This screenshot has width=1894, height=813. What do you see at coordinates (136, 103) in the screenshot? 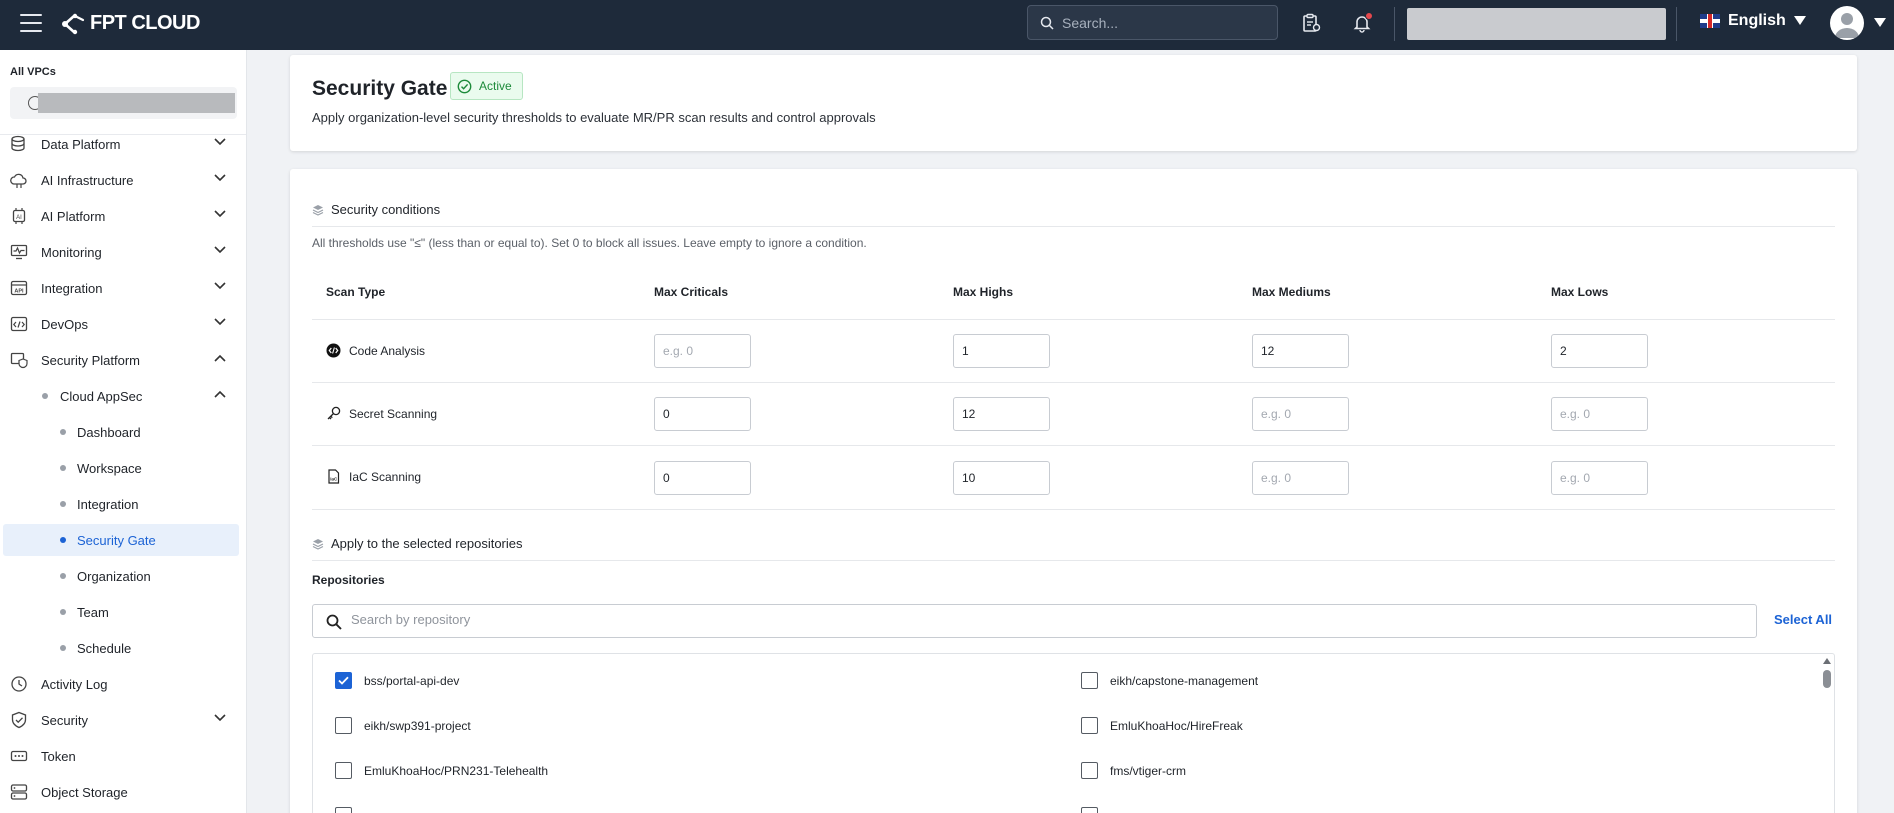
I see `vpc-value-redacted` at bounding box center [136, 103].